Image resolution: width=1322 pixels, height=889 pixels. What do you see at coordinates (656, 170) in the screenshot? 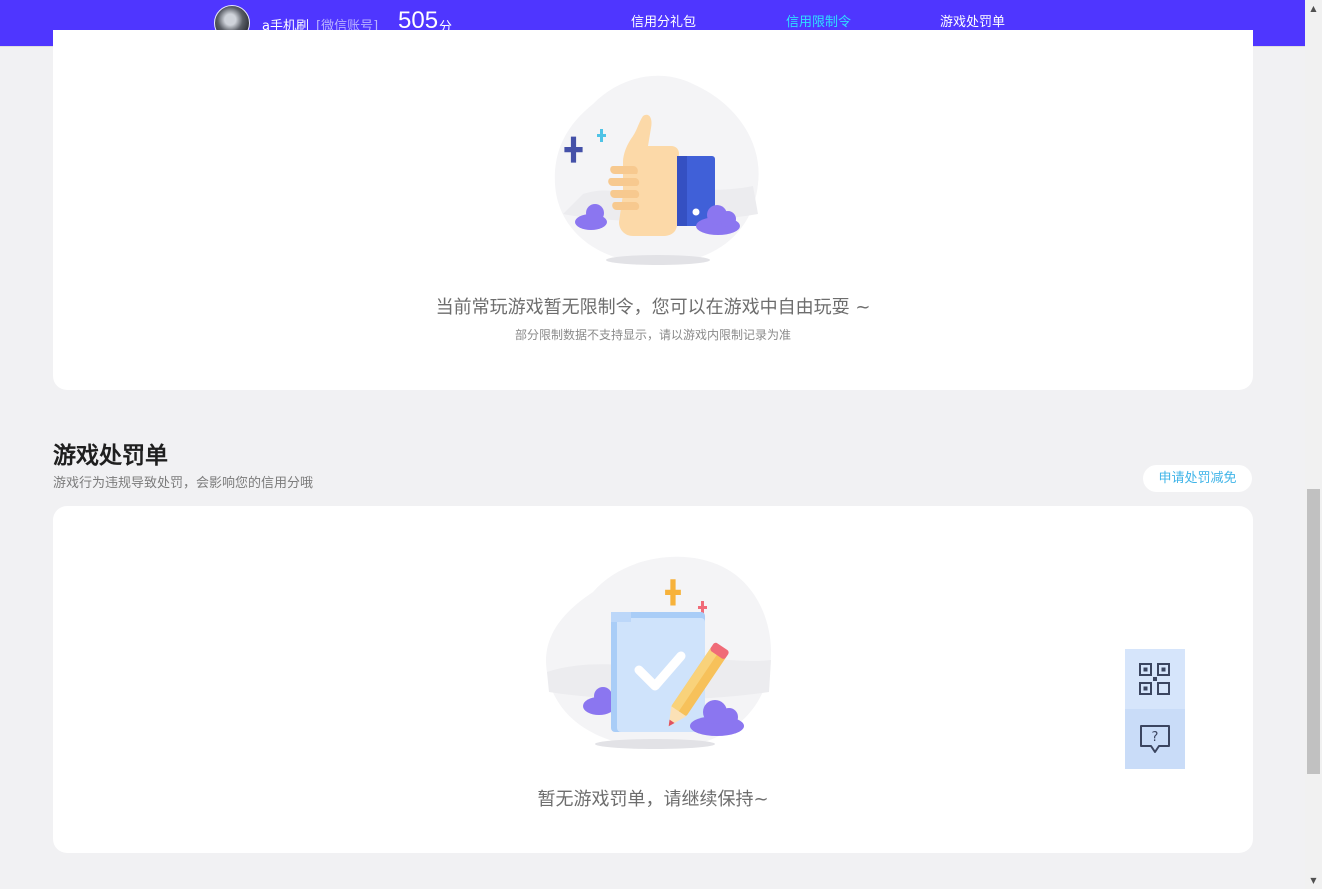
I see `thumbs-up-icon` at bounding box center [656, 170].